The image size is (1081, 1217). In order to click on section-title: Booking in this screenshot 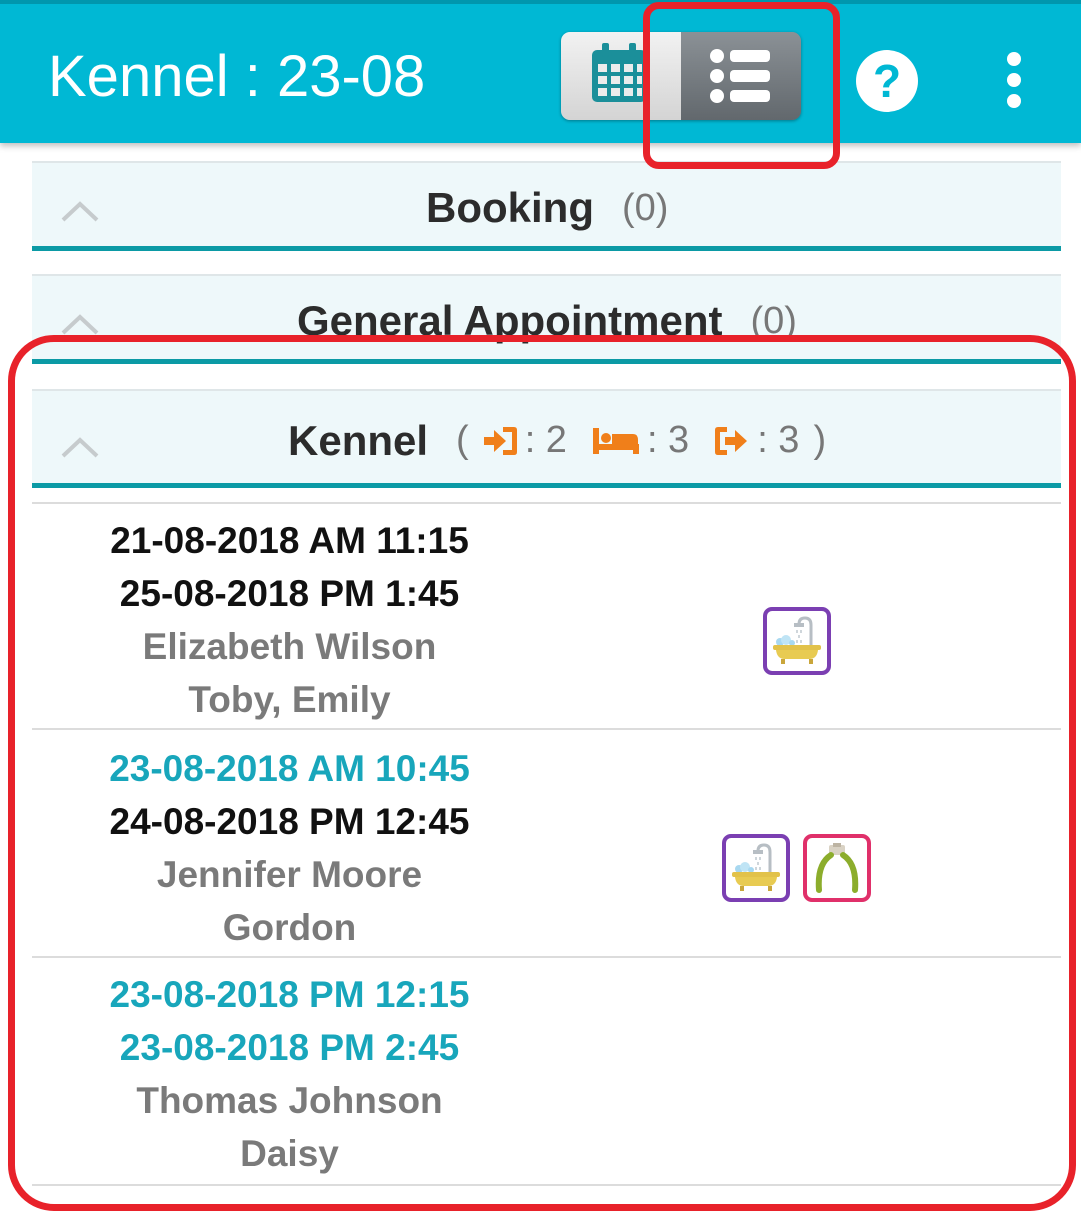, I will do `click(510, 207)`.